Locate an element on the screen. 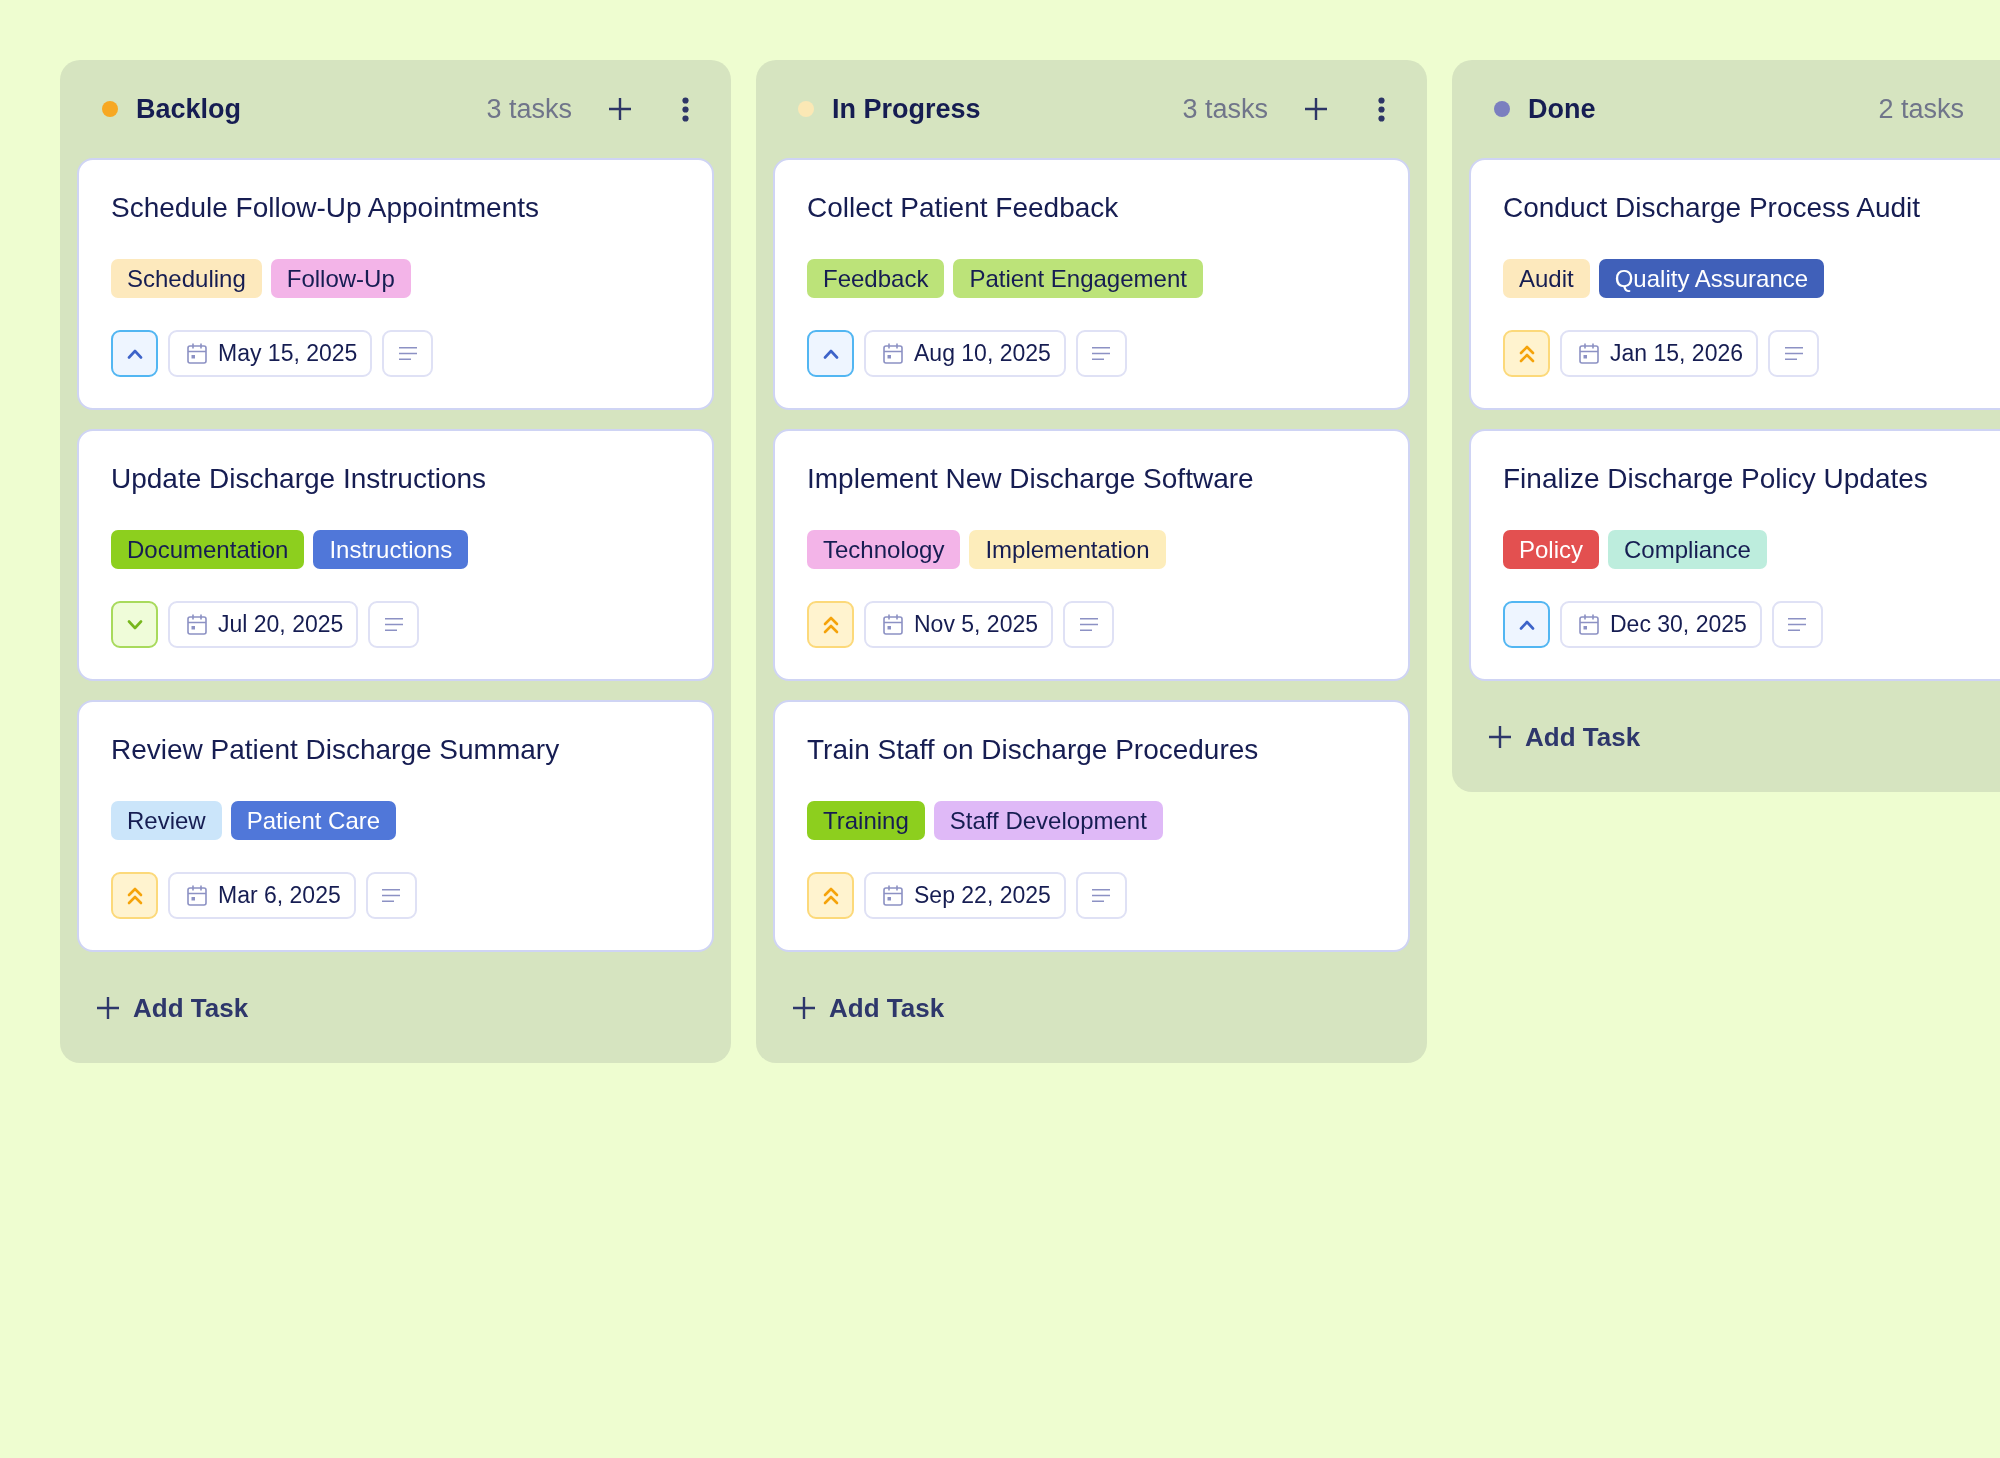  task-tag: Compliance is located at coordinates (1687, 549).